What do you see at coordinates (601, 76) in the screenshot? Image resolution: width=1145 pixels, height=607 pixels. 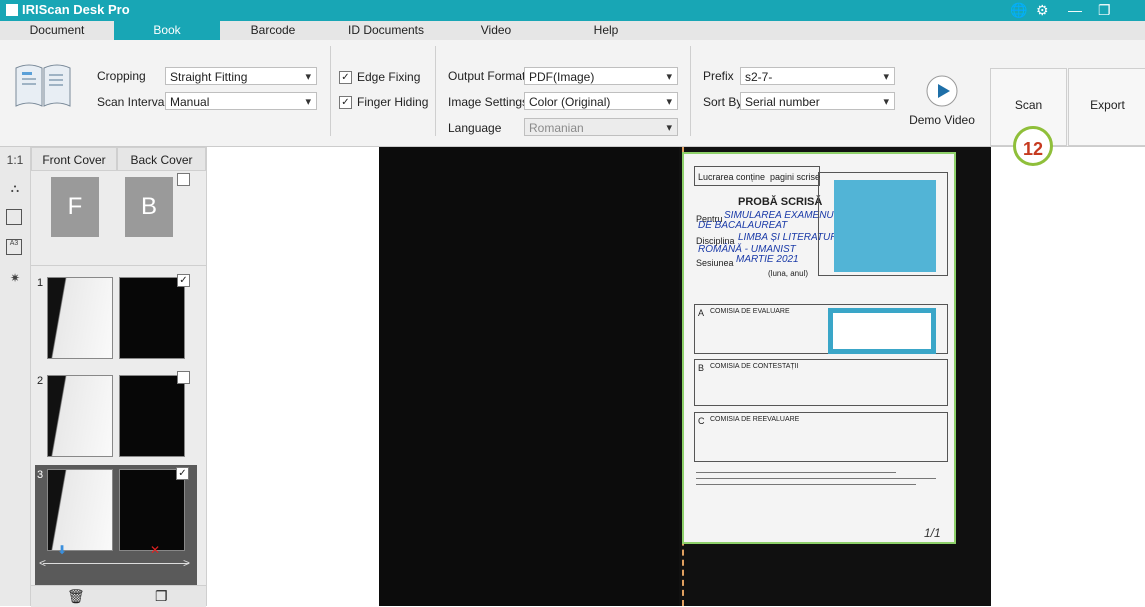 I see `output-format-select: PDF(Image)` at bounding box center [601, 76].